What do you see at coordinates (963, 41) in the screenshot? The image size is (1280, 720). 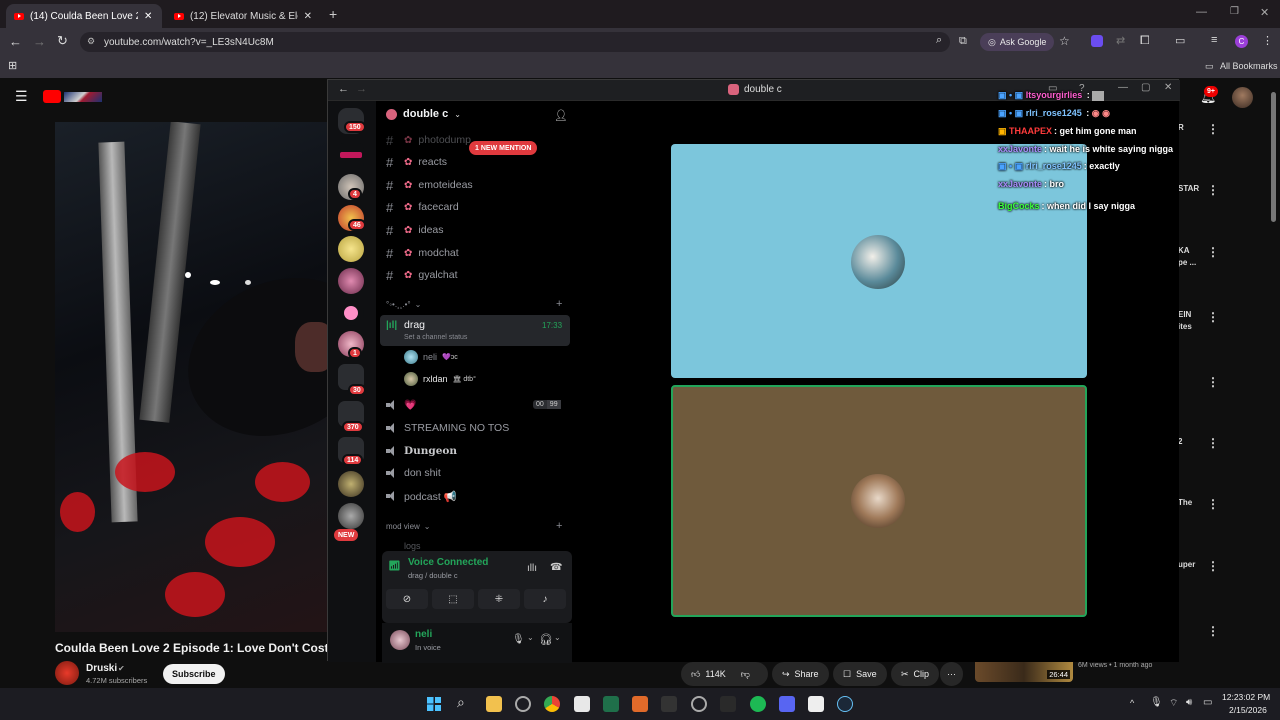 I see `screenshot-icon: ⧉` at bounding box center [963, 41].